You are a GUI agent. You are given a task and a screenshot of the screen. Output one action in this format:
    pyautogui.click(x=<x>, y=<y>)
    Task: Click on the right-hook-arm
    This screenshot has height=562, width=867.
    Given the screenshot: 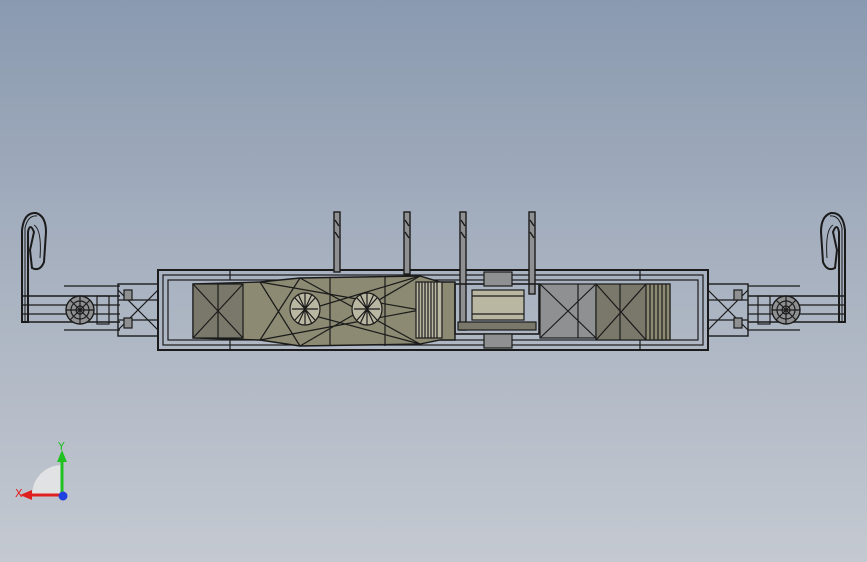 What is the action you would take?
    pyautogui.click(x=832, y=267)
    